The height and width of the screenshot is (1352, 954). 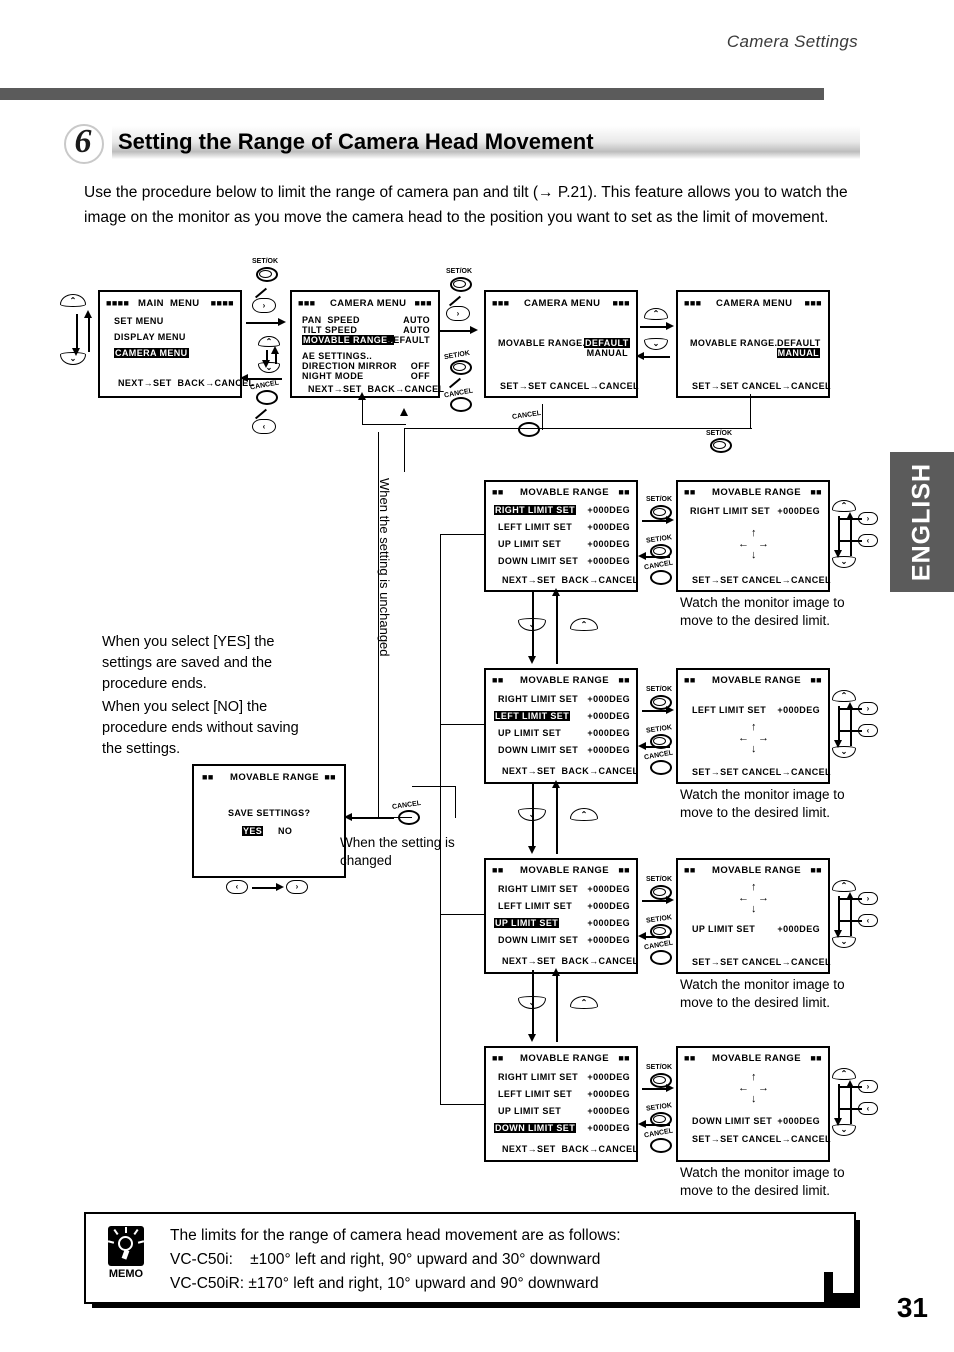 I want to click on right-key-button-2: ›, so click(x=458, y=313).